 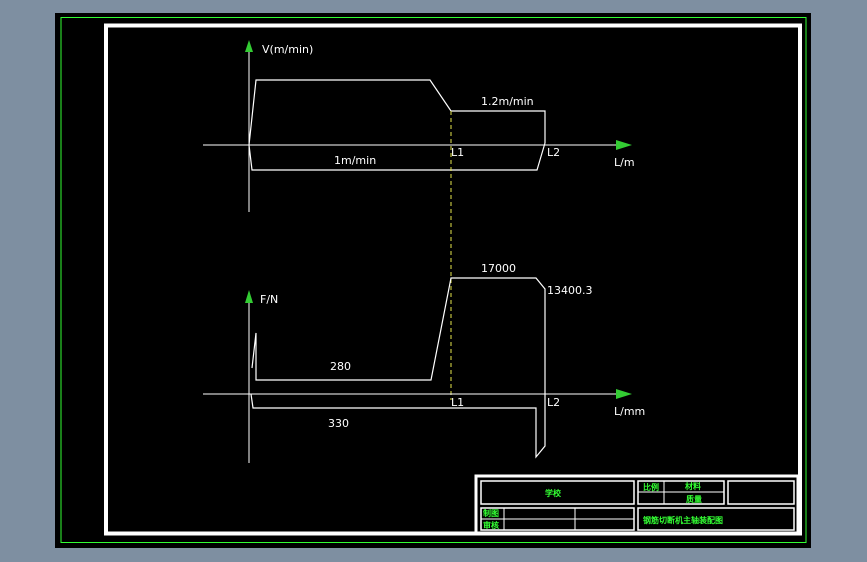 I want to click on checked-by-label: 审核, so click(x=491, y=525).